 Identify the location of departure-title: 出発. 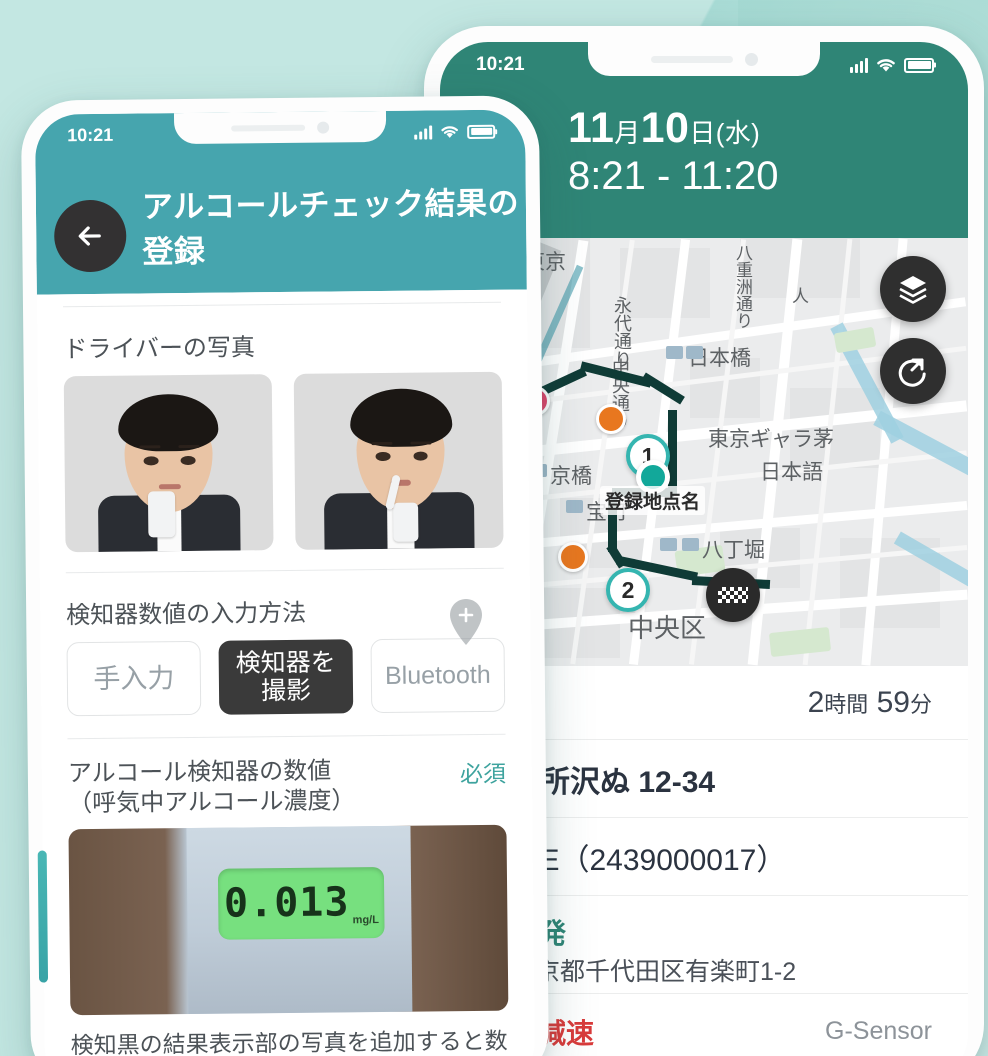
(653, 932).